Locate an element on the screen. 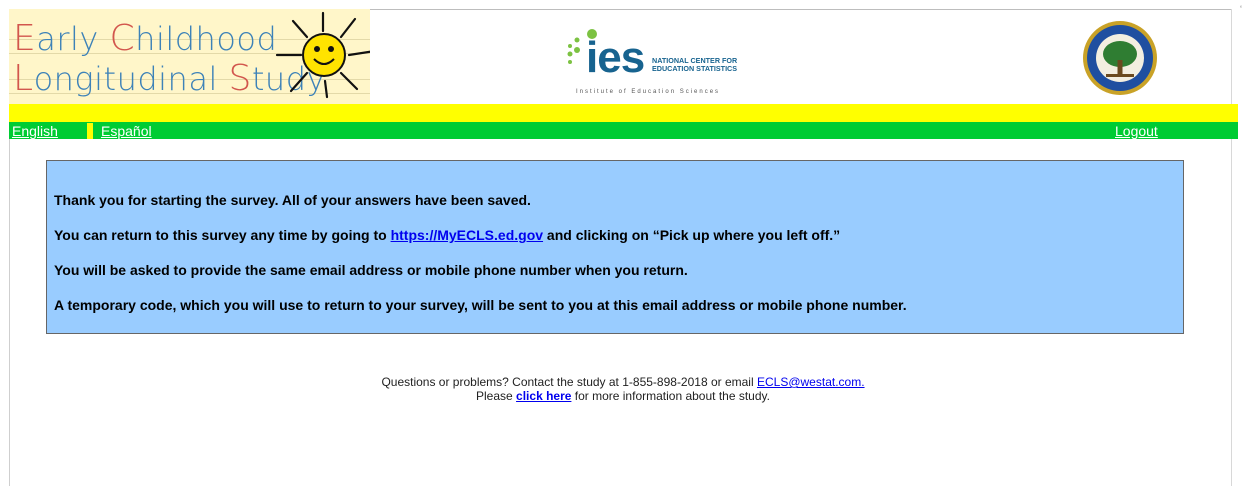 The width and height of the screenshot is (1246, 486). corner-mark: ‘ is located at coordinates (1241, 9).